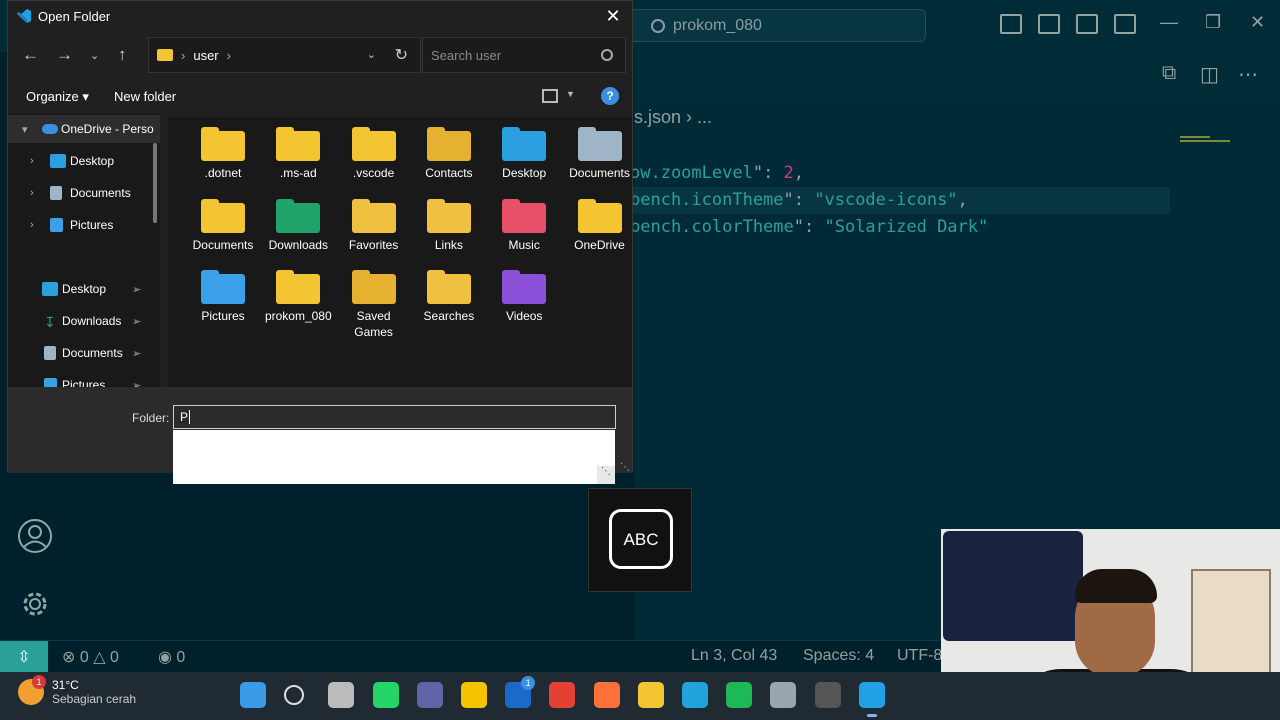  Describe the element at coordinates (385, 695) in the screenshot. I see `whatsapp-icon` at that location.